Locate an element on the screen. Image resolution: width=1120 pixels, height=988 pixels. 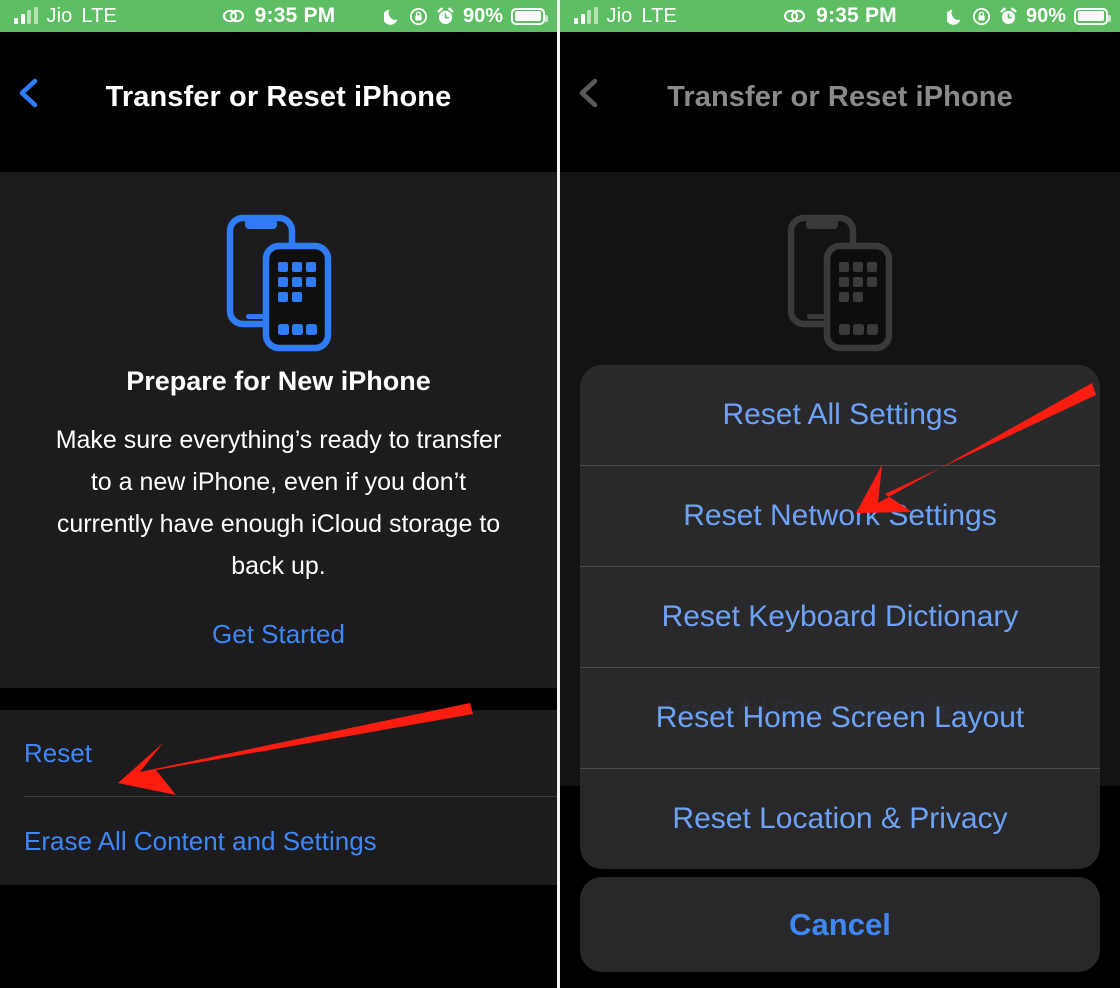
hero-title: Prepare for New iPhone is located at coordinates (278, 381).